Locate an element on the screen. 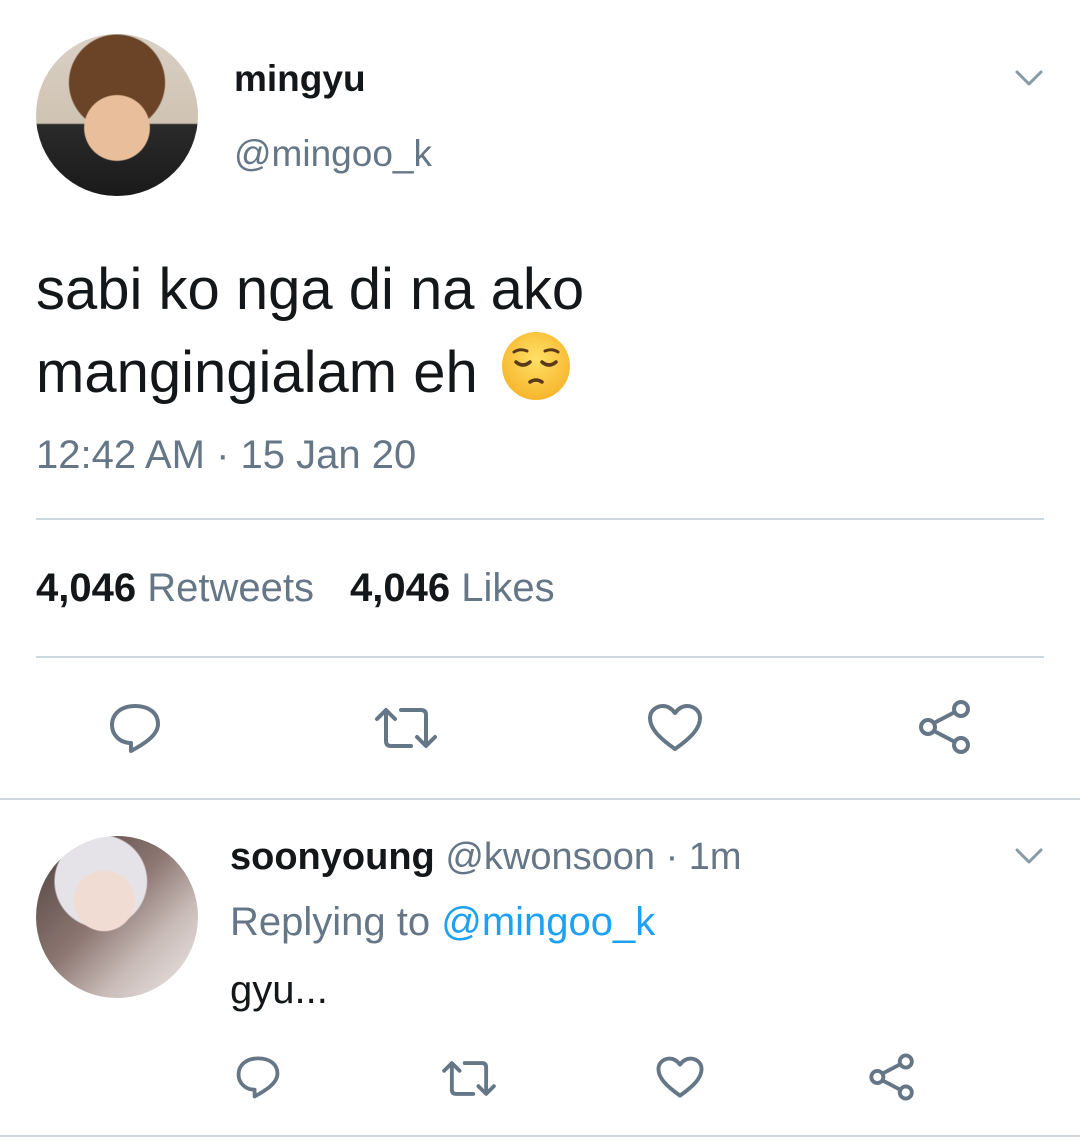 The image size is (1080, 1141). reply-menu-button is located at coordinates (1029, 856).